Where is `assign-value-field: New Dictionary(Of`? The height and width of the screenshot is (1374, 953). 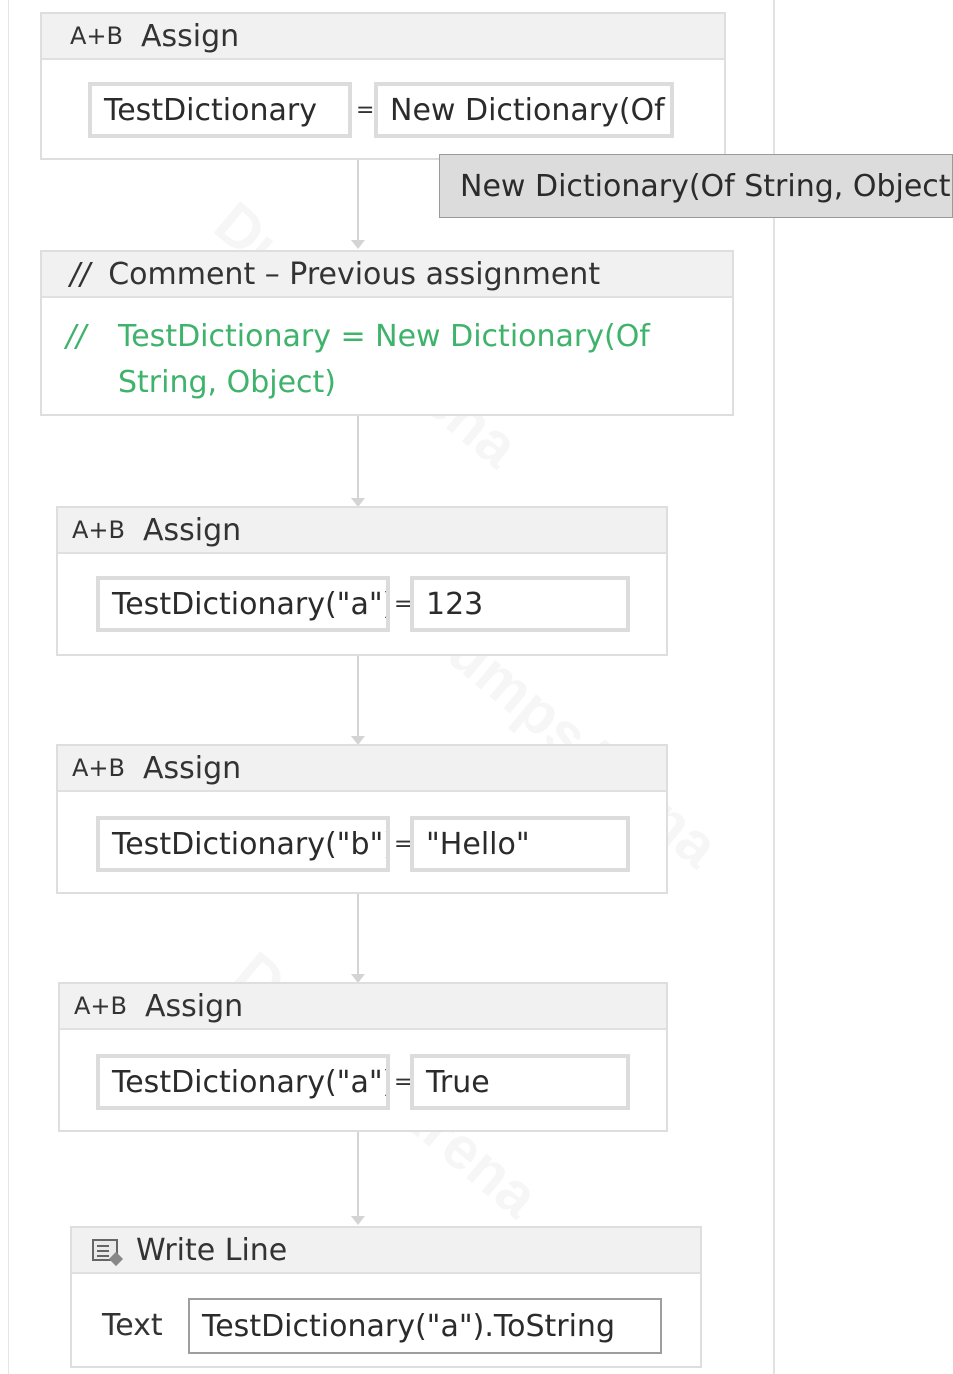 assign-value-field: New Dictionary(Of is located at coordinates (524, 110).